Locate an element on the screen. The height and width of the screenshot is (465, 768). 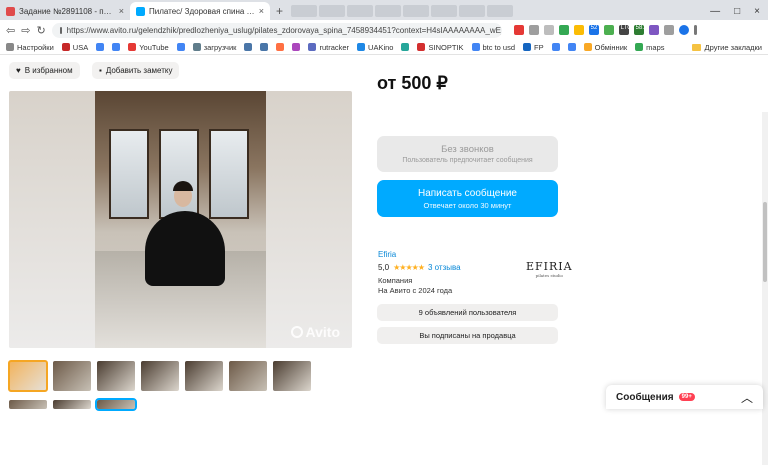
puzzle-icon is located at coordinates (668, 30).